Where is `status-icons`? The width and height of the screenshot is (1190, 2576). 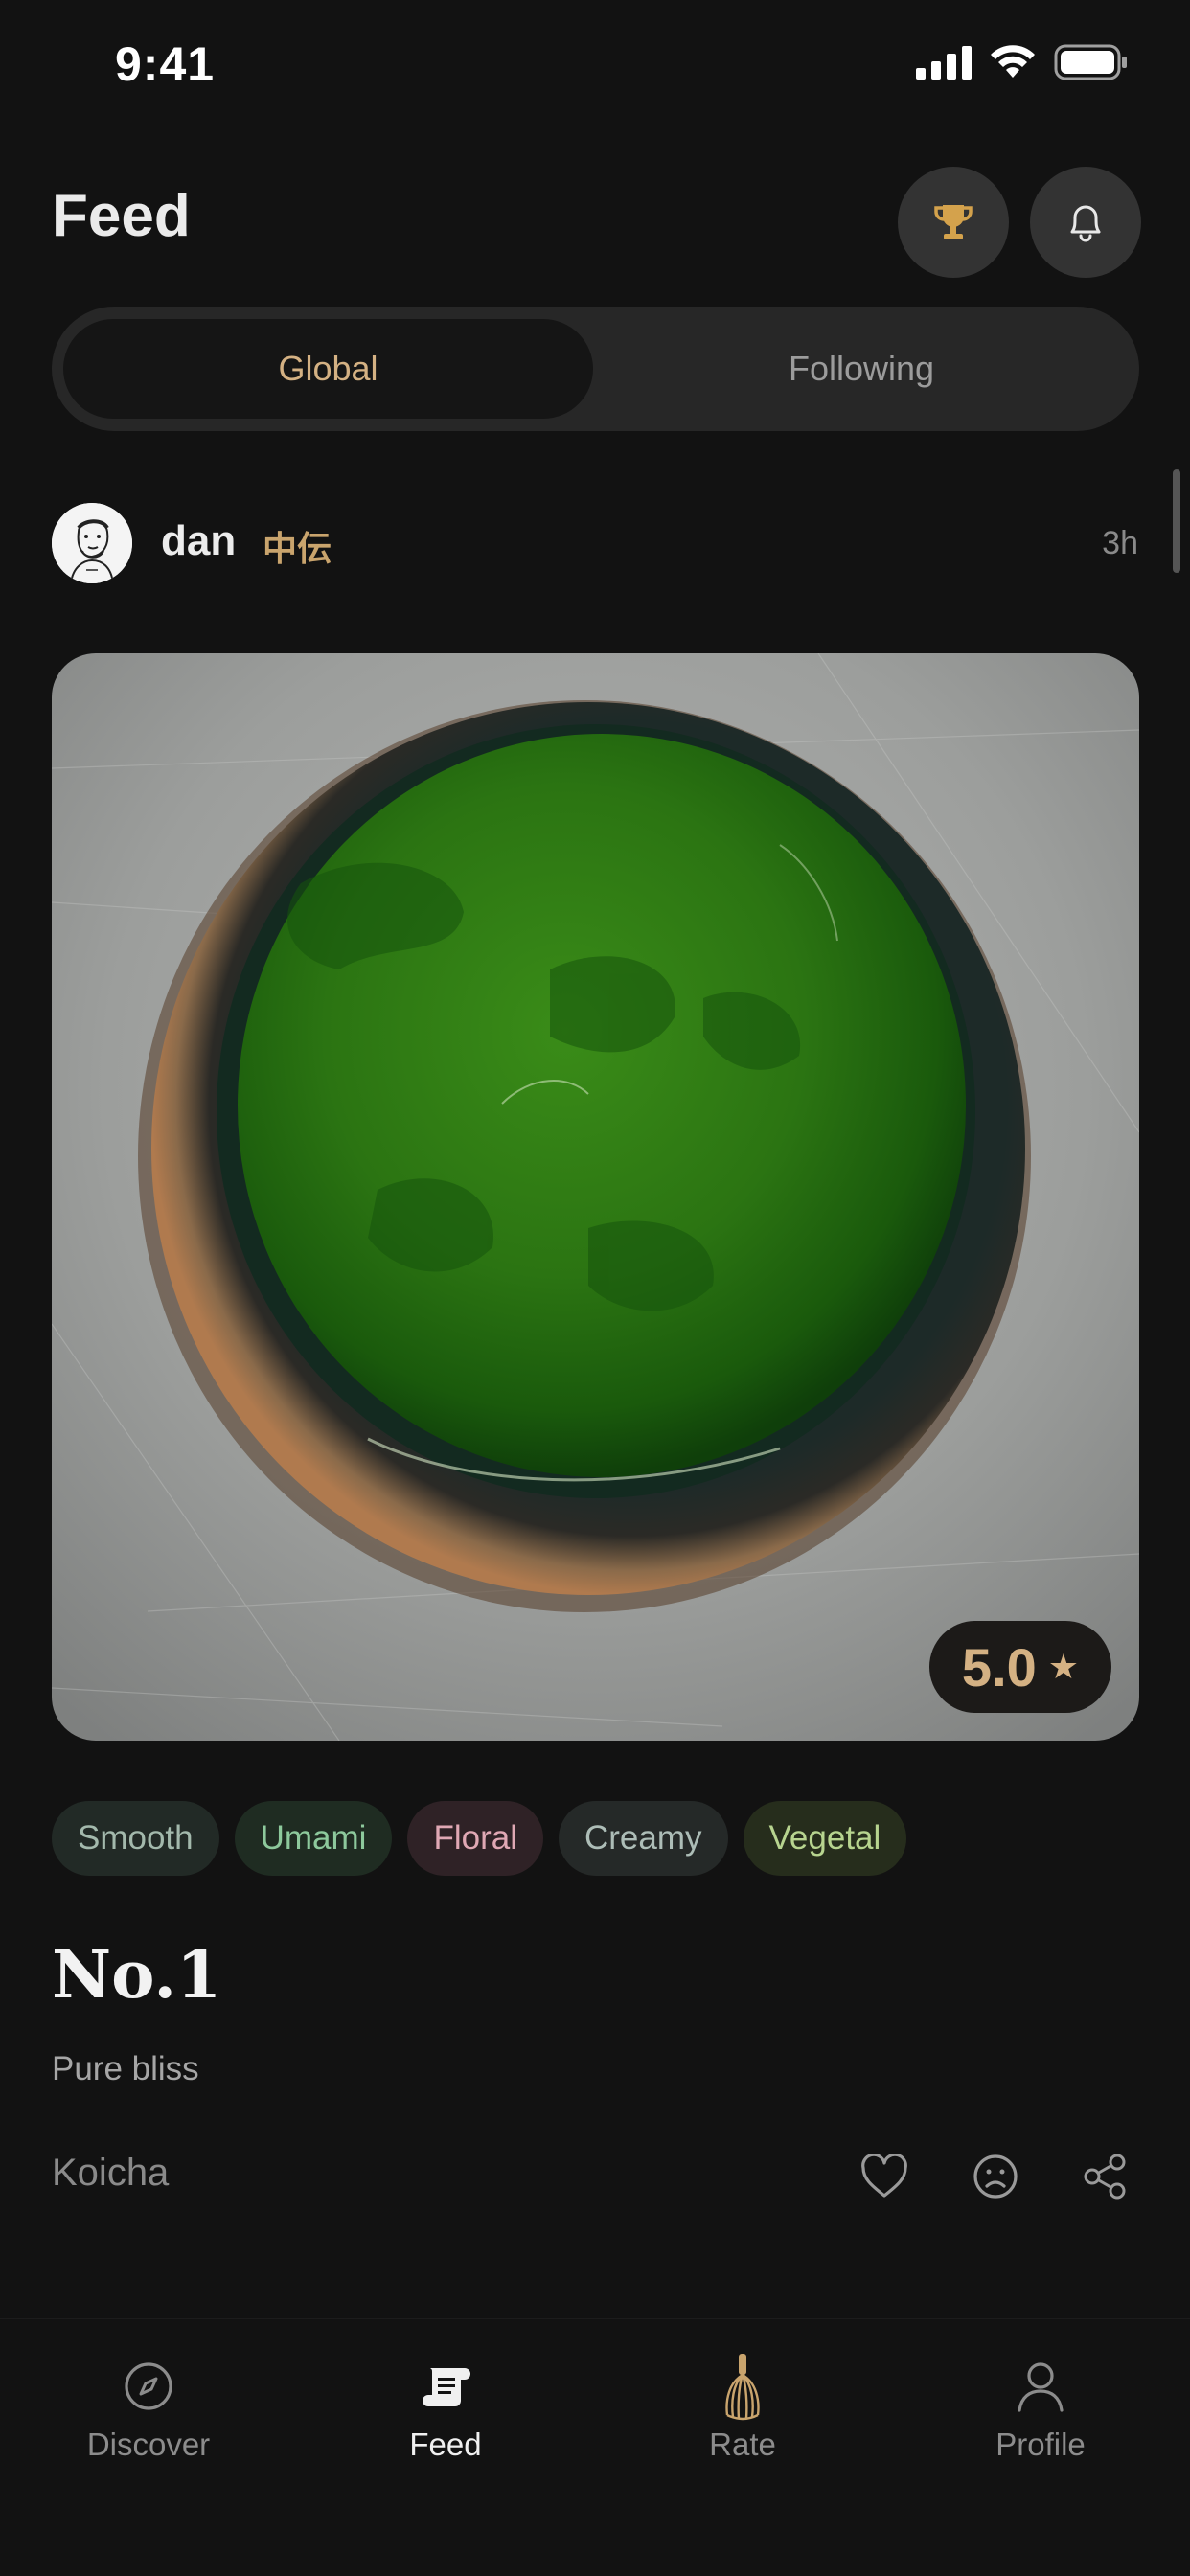 status-icons is located at coordinates (1022, 62).